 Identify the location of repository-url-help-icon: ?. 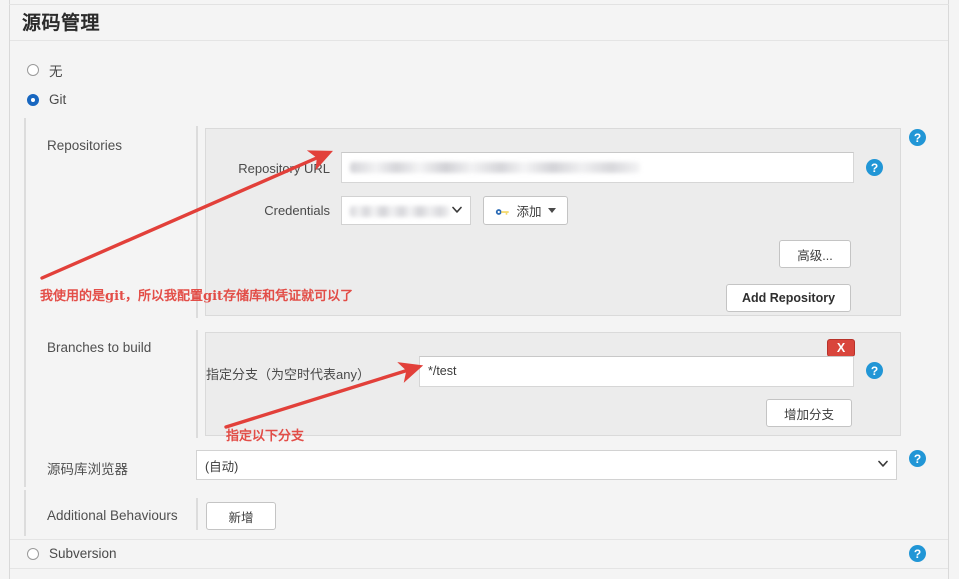
(874, 167).